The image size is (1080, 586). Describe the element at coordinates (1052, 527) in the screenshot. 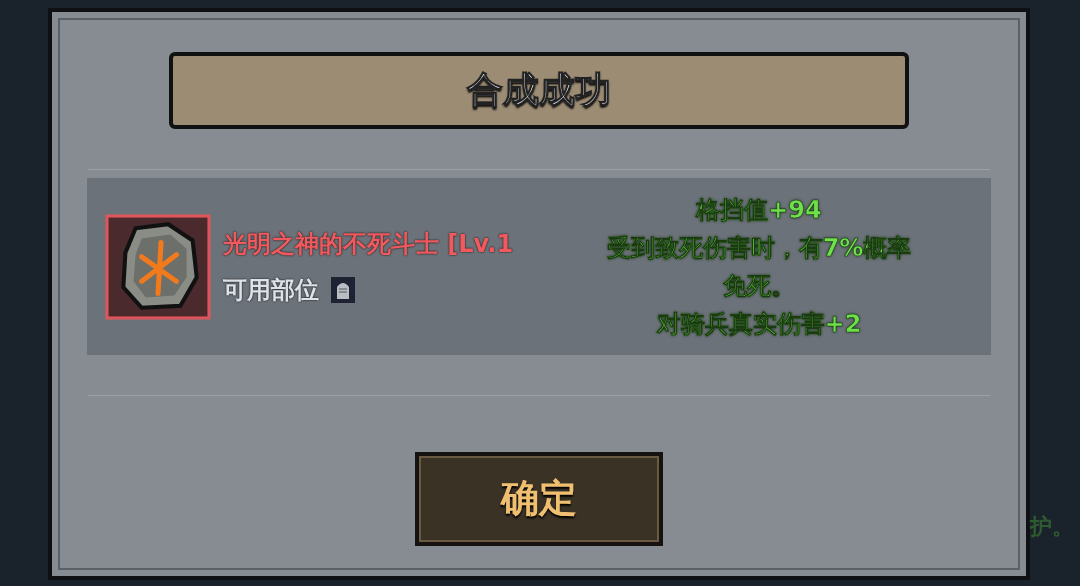

I see `background-text: 护。` at that location.